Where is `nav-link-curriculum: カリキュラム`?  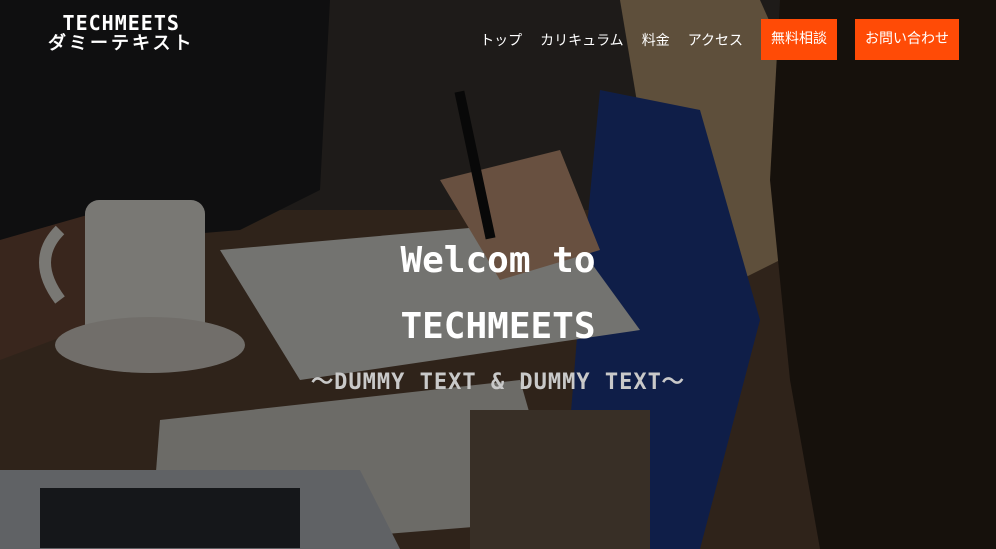 nav-link-curriculum: カリキュラム is located at coordinates (582, 40).